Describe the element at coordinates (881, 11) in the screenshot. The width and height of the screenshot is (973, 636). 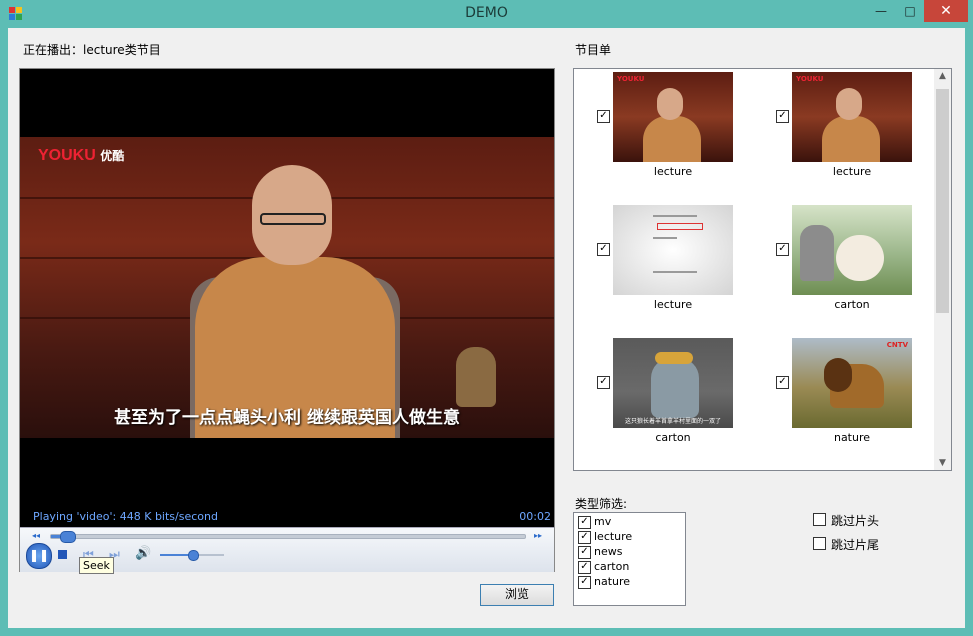
I see `minimize-button: —` at that location.